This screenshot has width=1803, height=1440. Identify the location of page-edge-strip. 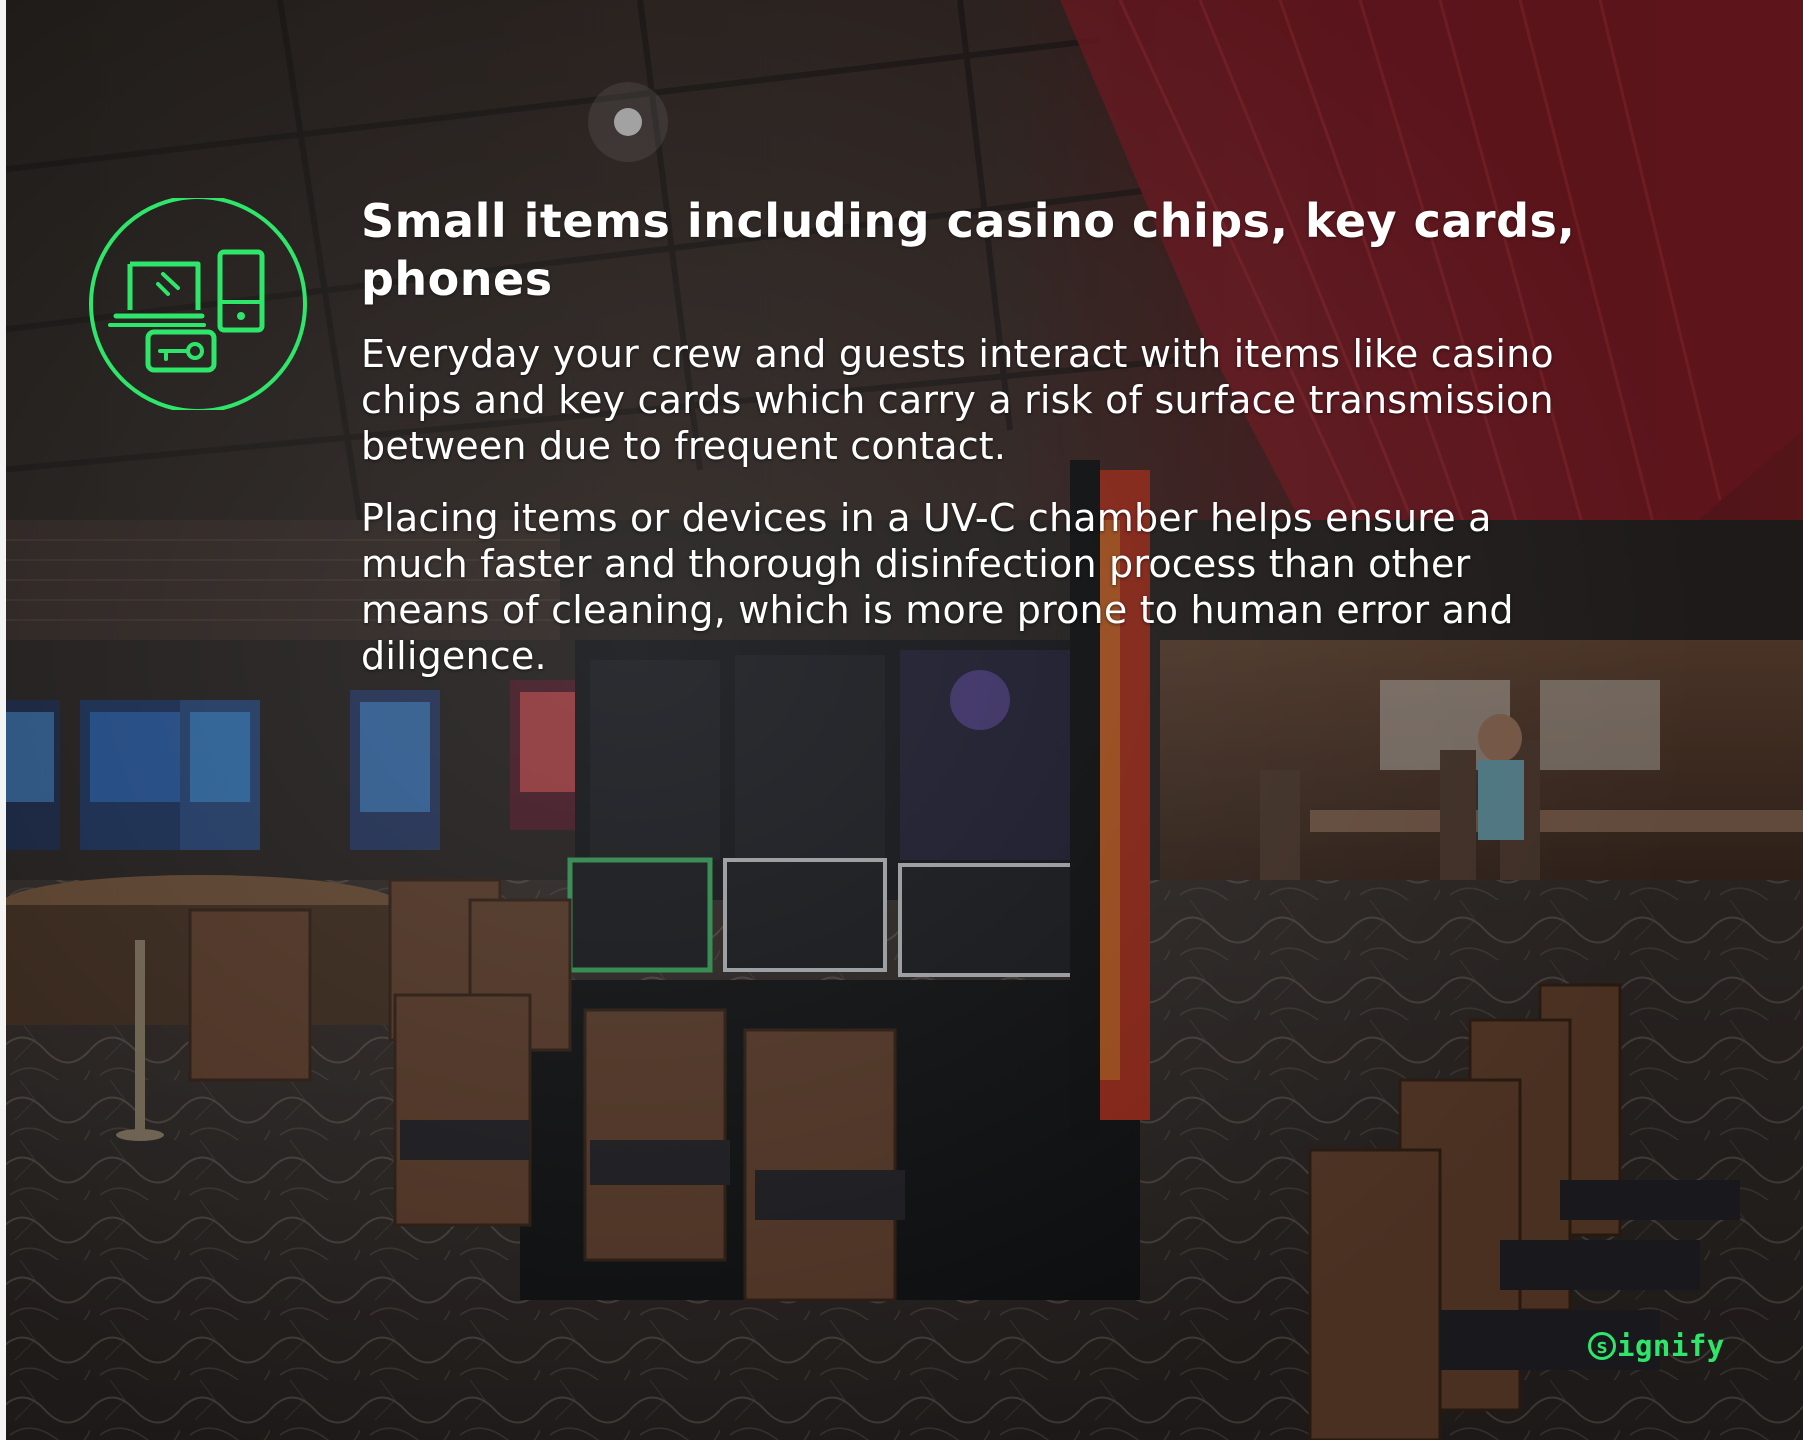
(3, 720).